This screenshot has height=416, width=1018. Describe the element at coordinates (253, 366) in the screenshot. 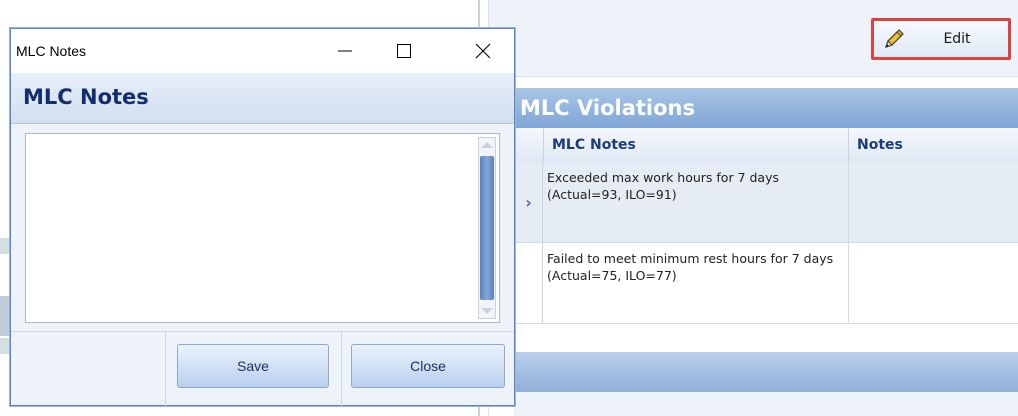

I see `save-button: Save` at that location.